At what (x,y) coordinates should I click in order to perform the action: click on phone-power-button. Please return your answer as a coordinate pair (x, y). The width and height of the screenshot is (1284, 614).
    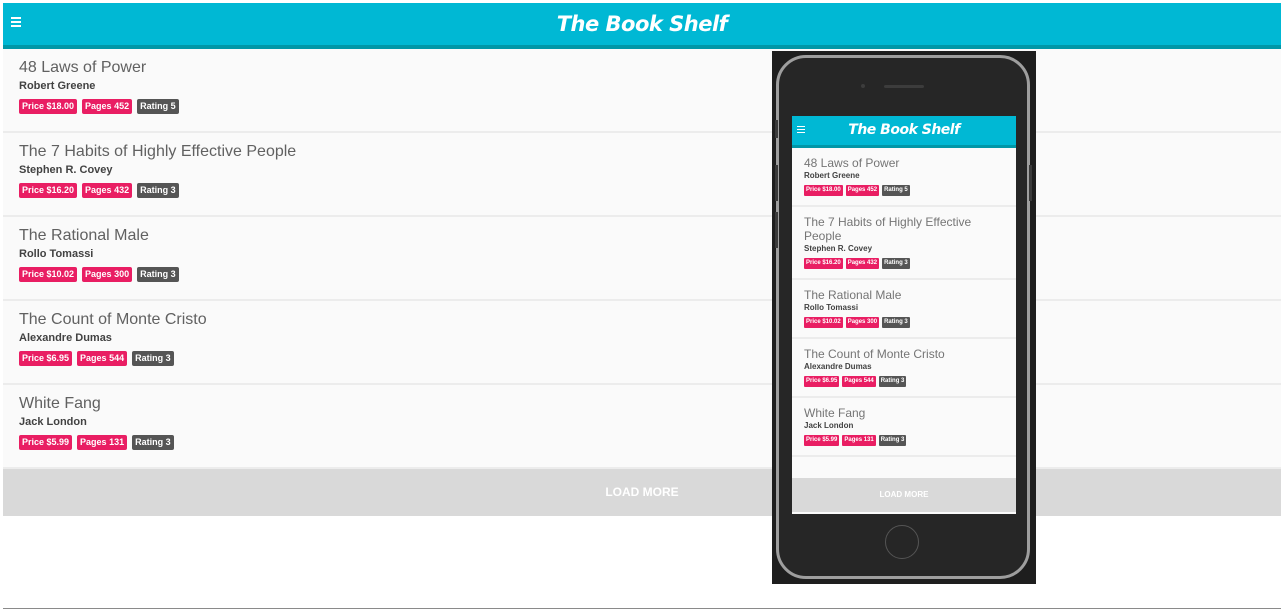
    Looking at the image, I should click on (1030, 183).